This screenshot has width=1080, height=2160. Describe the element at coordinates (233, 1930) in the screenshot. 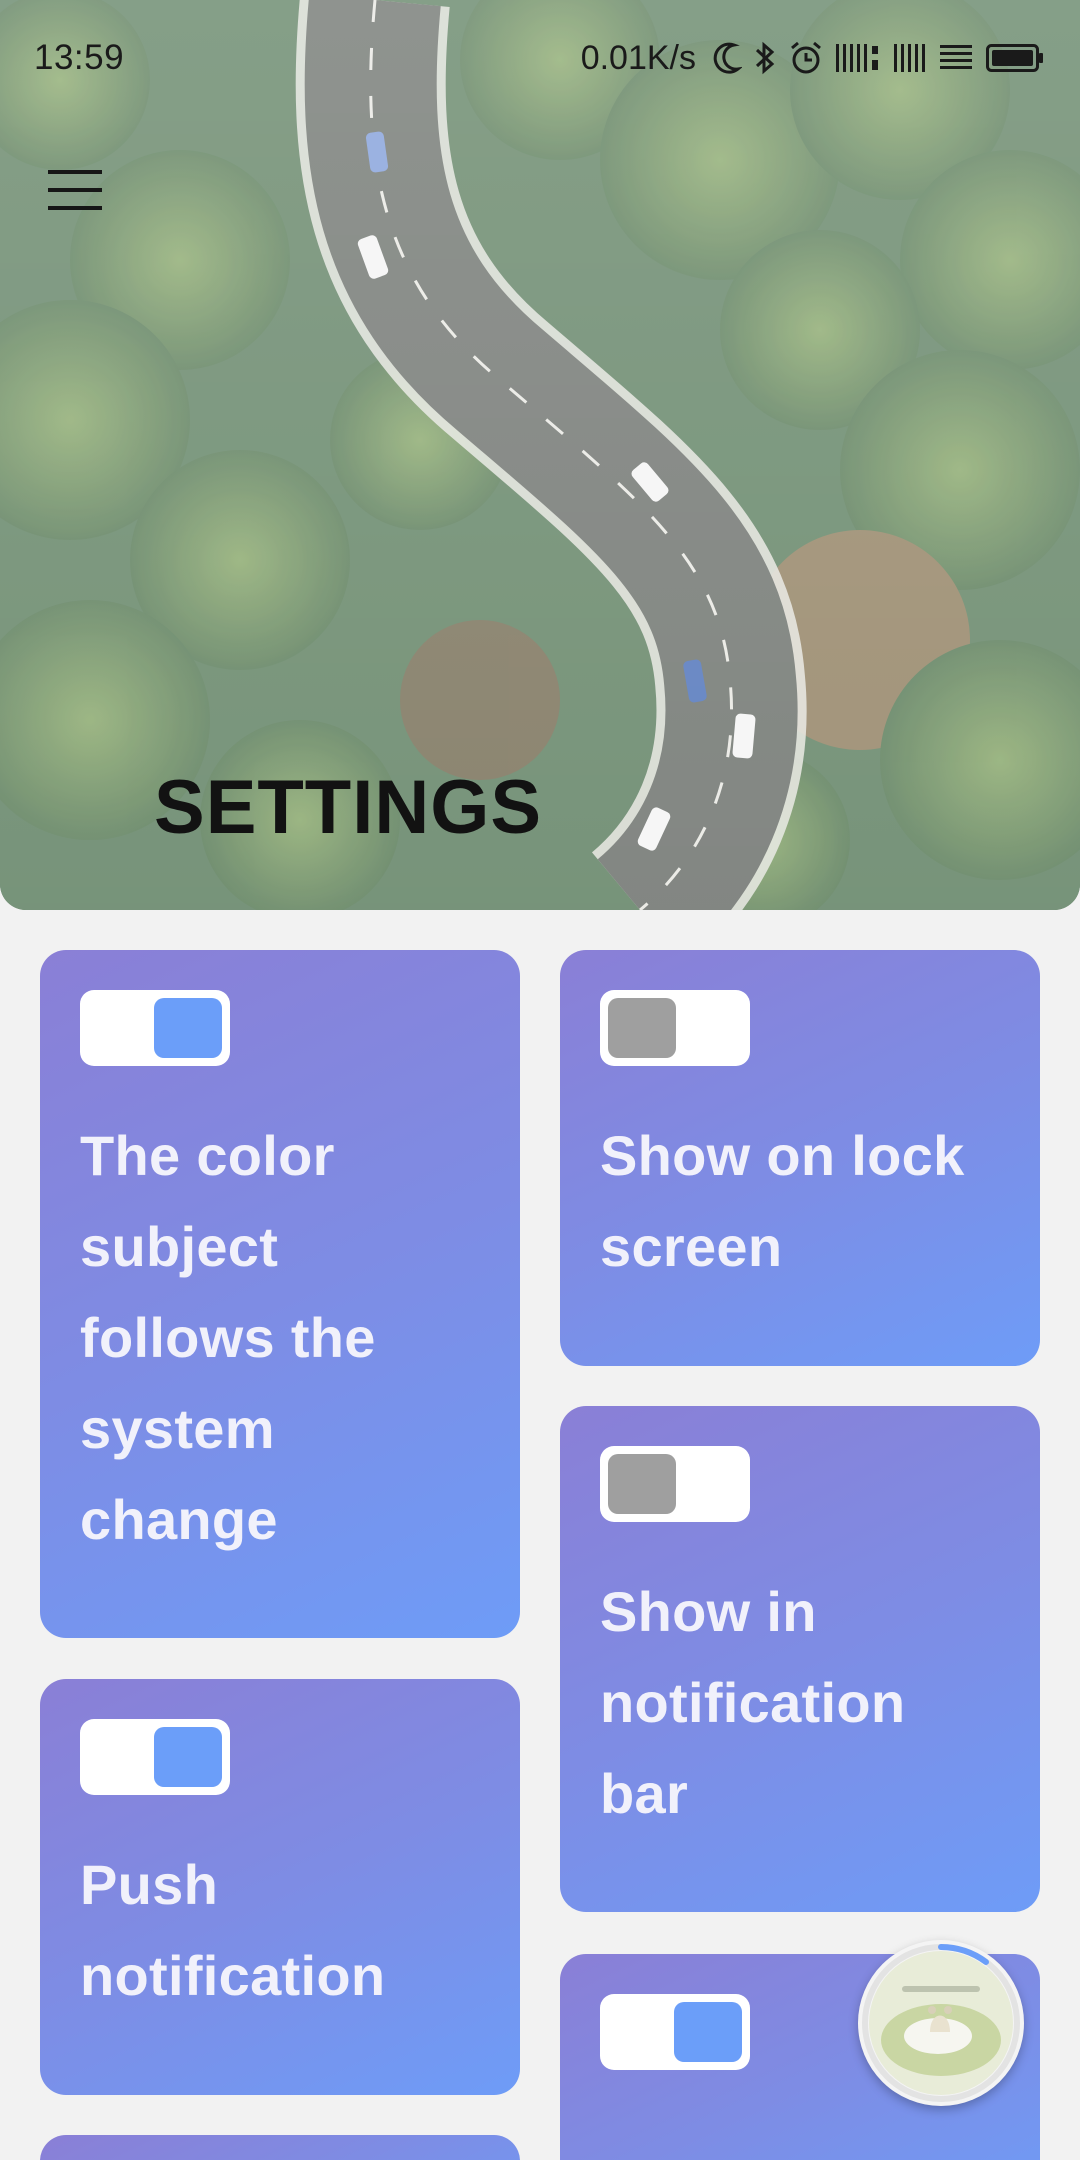

I see `setting-label: Push notification` at that location.